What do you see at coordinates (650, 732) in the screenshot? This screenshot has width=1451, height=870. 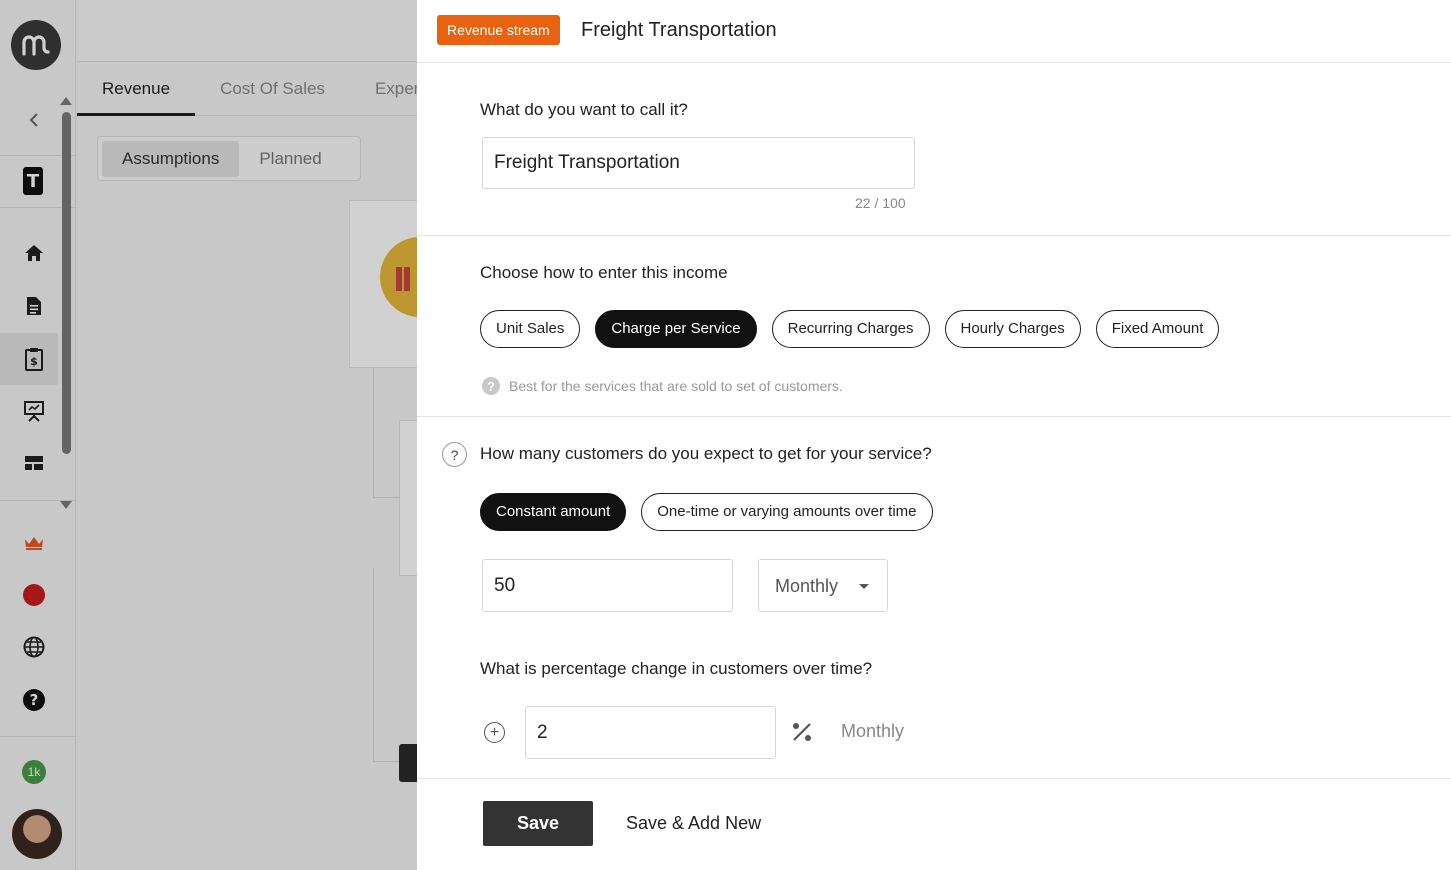 I see `percentage-change-input` at bounding box center [650, 732].